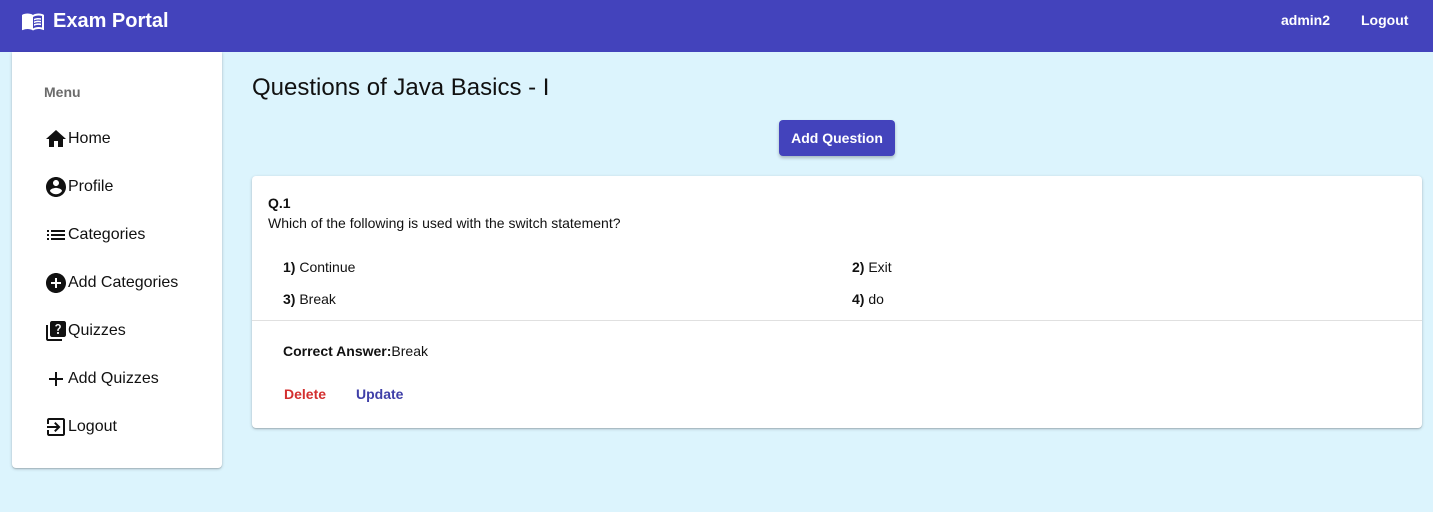 Image resolution: width=1433 pixels, height=512 pixels. Describe the element at coordinates (379, 394) in the screenshot. I see `update-question-button: Update` at that location.